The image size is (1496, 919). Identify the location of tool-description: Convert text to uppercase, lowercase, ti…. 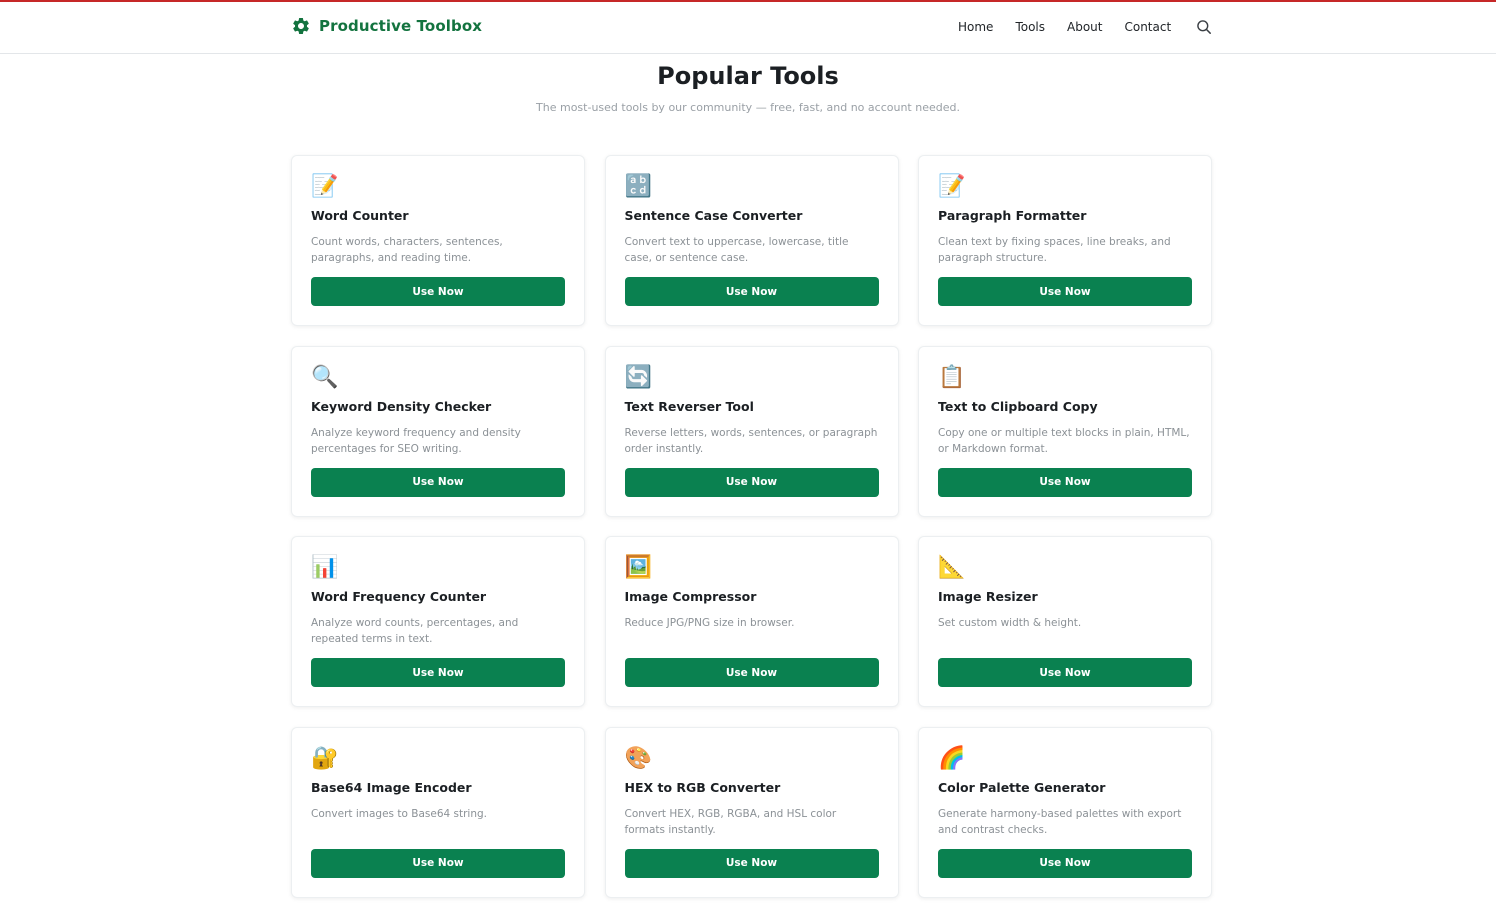
(736, 250).